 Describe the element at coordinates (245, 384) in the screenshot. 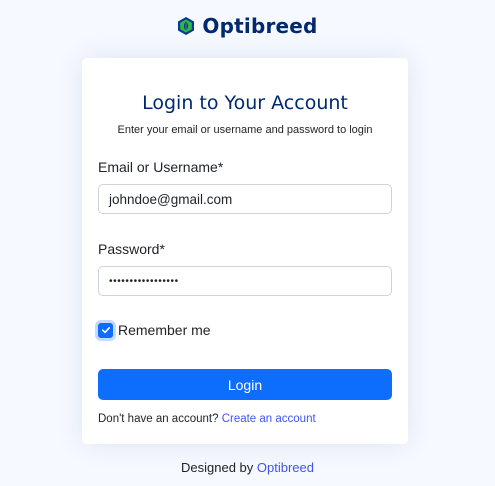

I see `login-button: Login` at that location.